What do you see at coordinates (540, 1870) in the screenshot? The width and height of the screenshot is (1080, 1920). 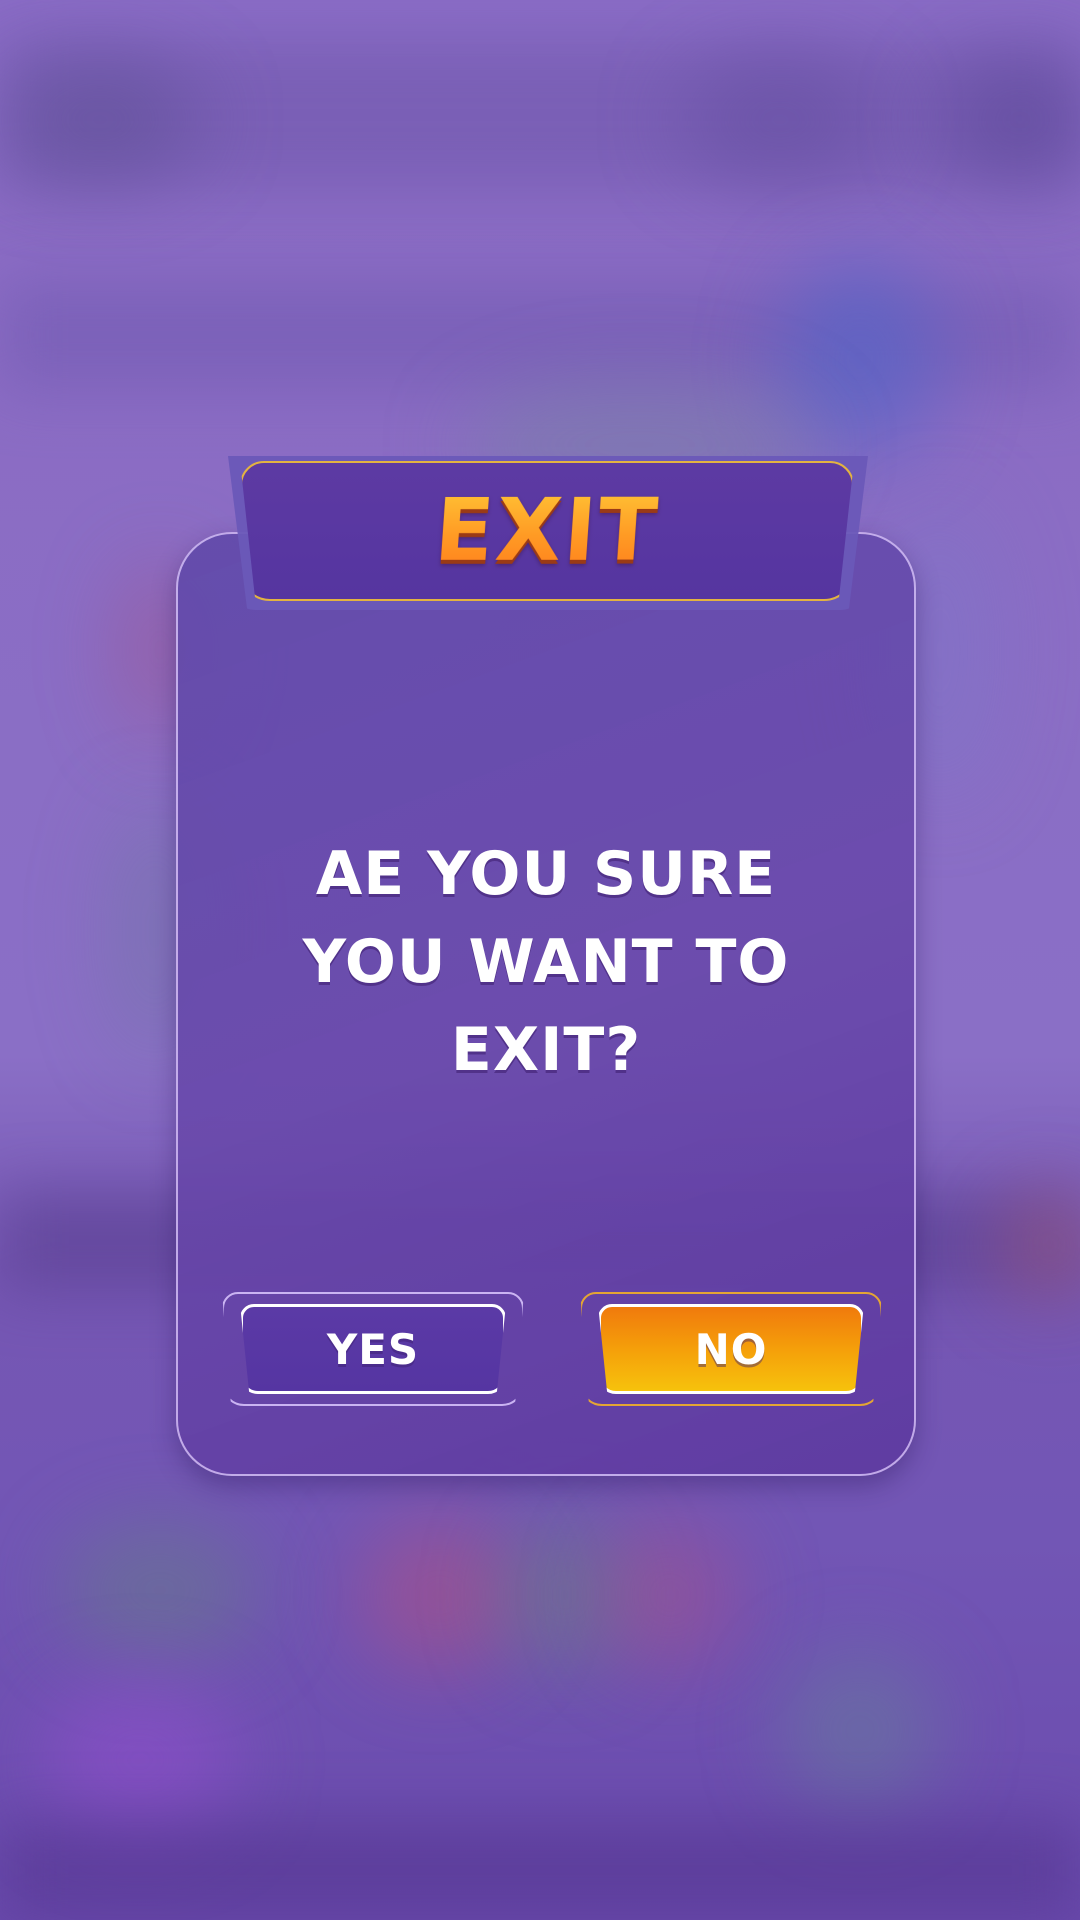 I see `bg-bottom-band` at bounding box center [540, 1870].